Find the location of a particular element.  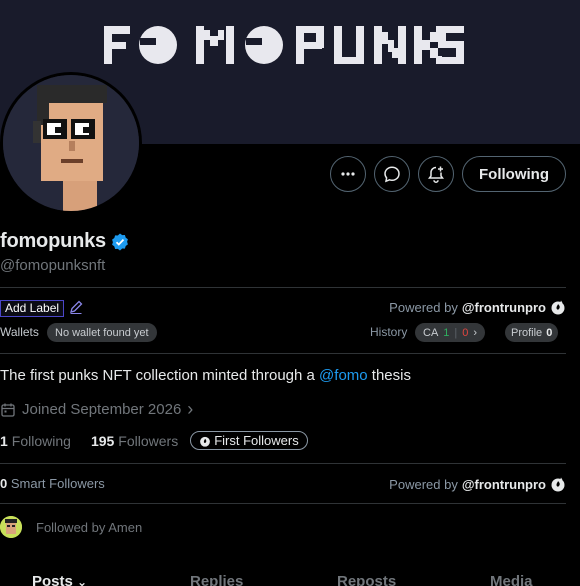

followers-count: 195 is located at coordinates (102, 440).